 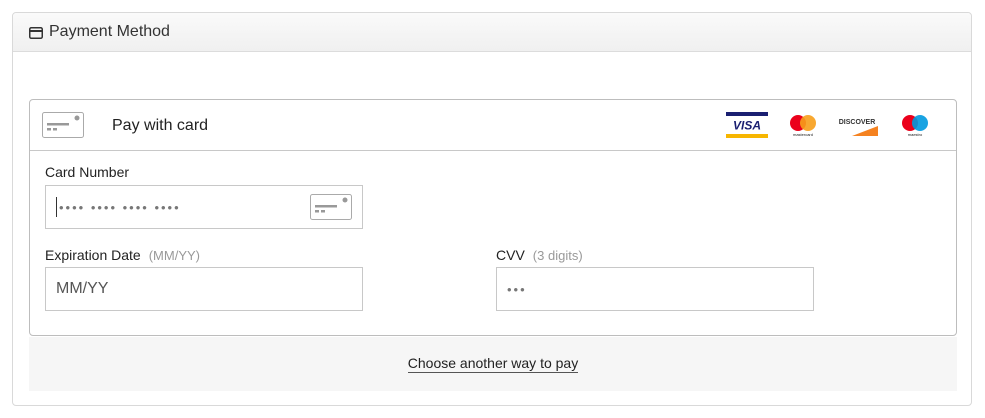 I want to click on svg-text: VISA, so click(x=747, y=126).